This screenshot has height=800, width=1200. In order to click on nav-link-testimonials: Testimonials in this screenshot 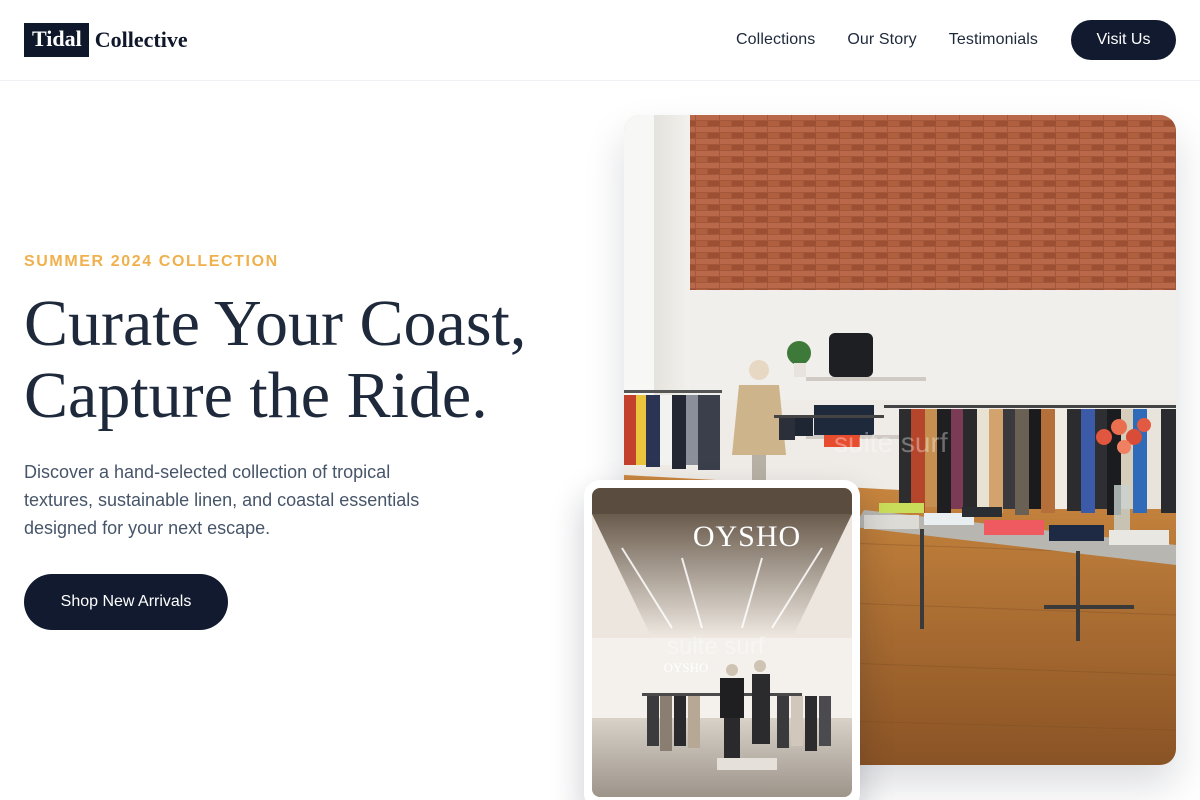, I will do `click(993, 40)`.